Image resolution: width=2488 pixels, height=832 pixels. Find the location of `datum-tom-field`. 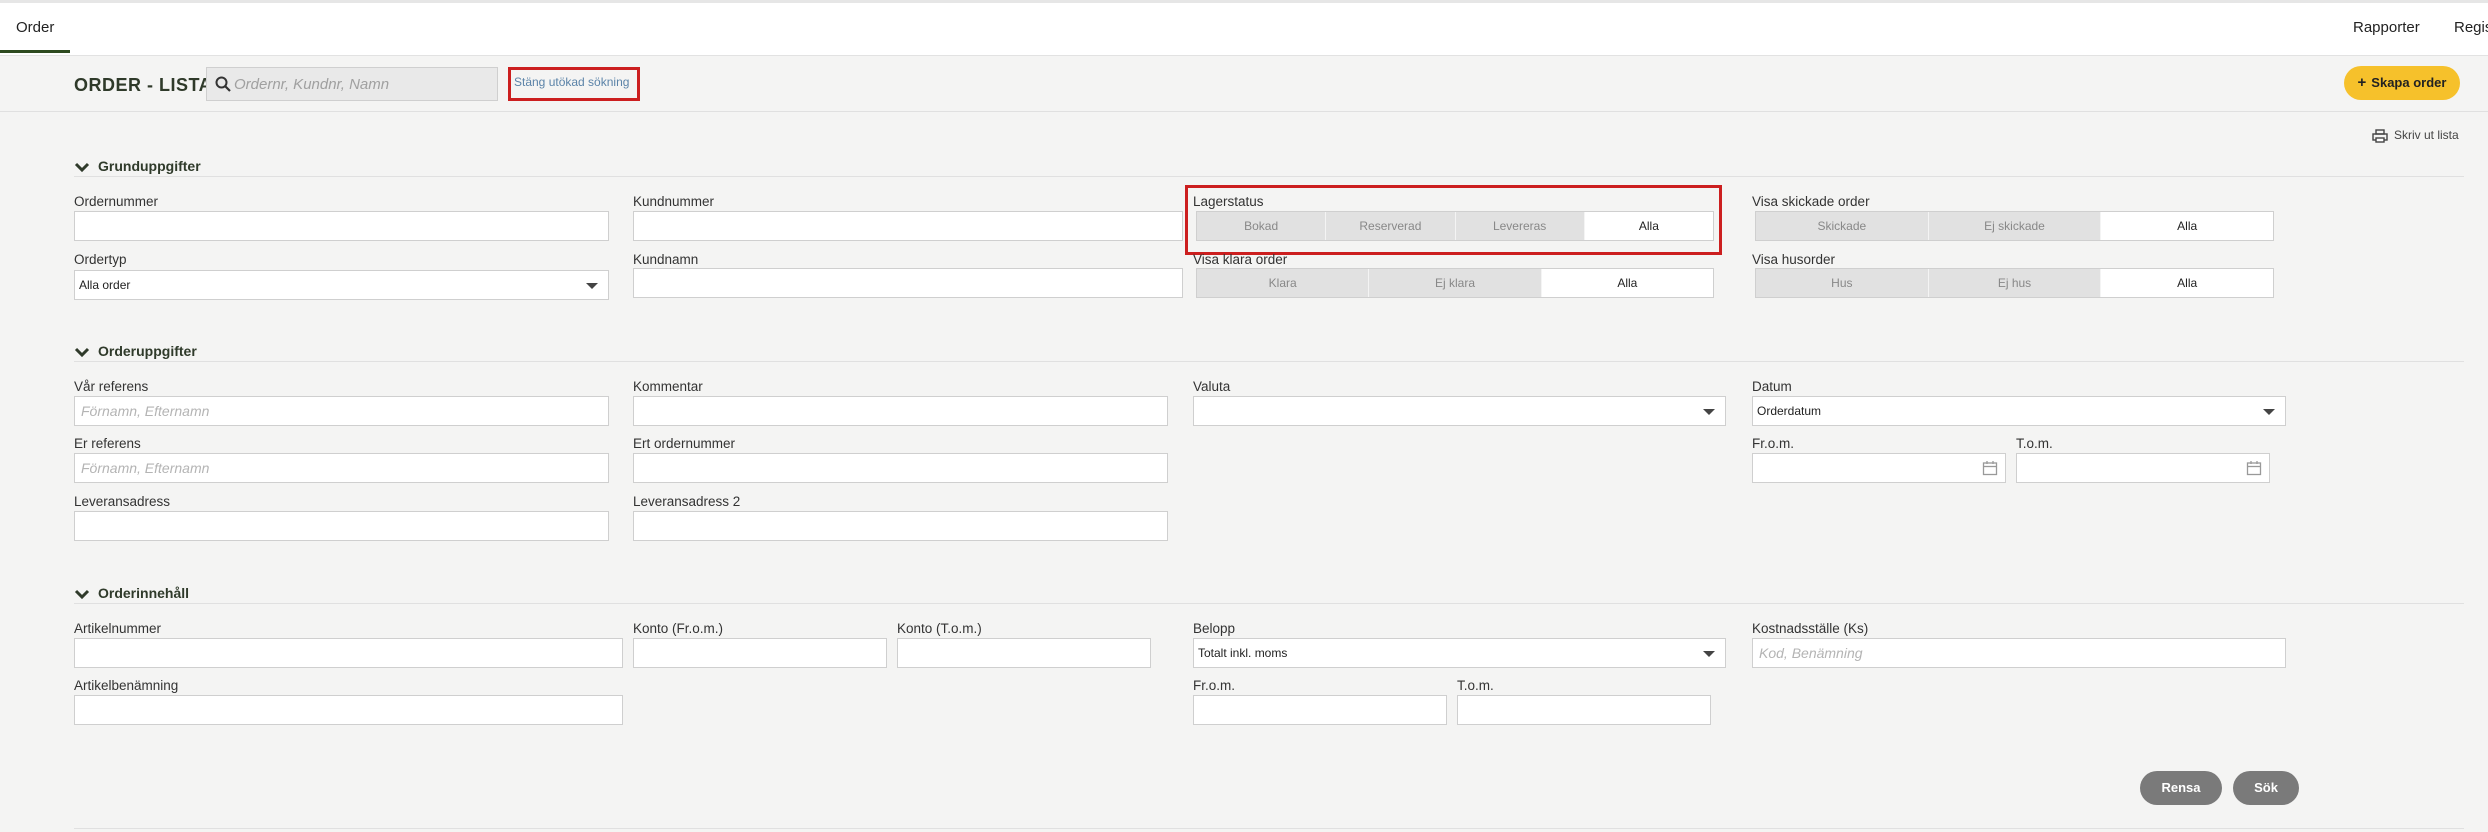

datum-tom-field is located at coordinates (2143, 468).